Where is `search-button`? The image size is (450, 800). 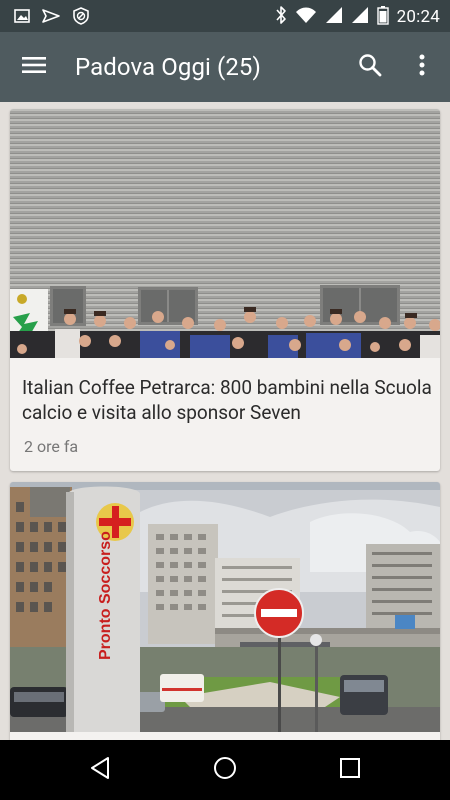
search-button is located at coordinates (370, 67).